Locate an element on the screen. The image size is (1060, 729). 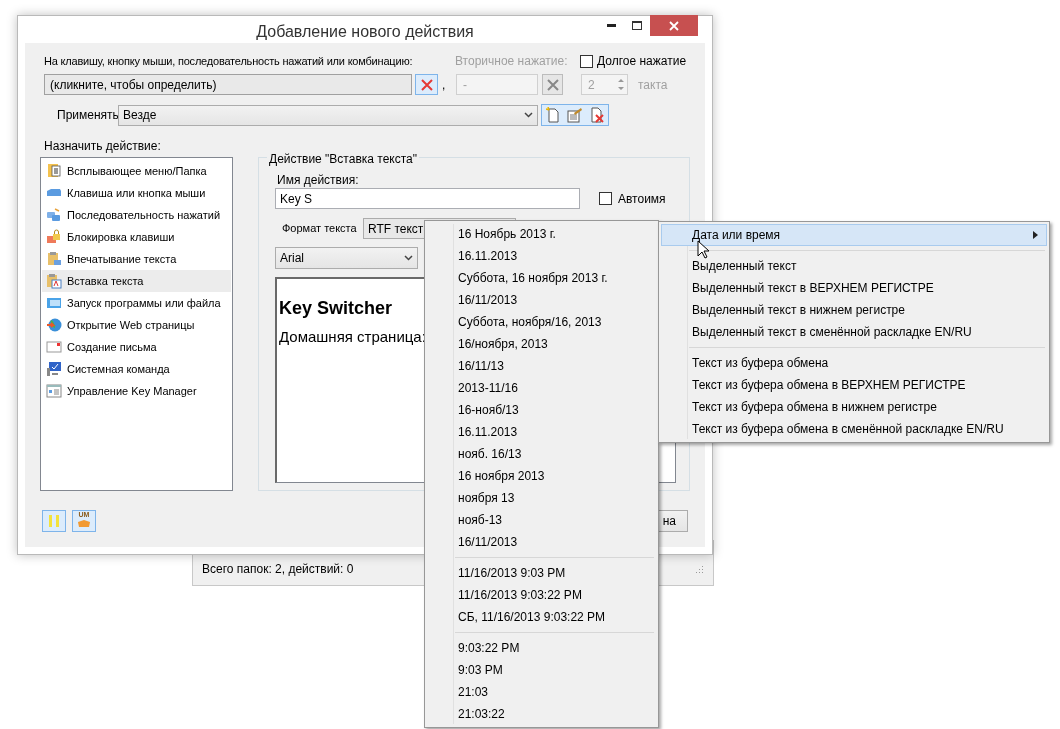
format-label: Формат текста is located at coordinates (320, 229).